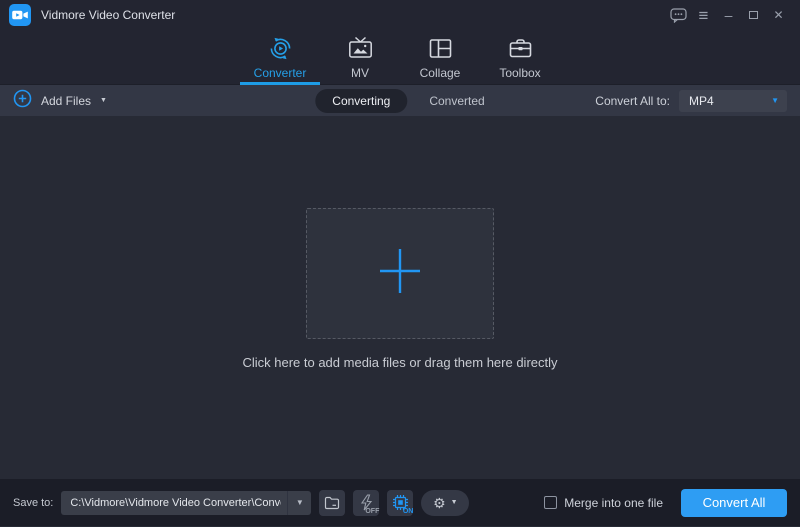 This screenshot has width=800, height=527. What do you see at coordinates (174, 502) in the screenshot?
I see `save-path-input` at bounding box center [174, 502].